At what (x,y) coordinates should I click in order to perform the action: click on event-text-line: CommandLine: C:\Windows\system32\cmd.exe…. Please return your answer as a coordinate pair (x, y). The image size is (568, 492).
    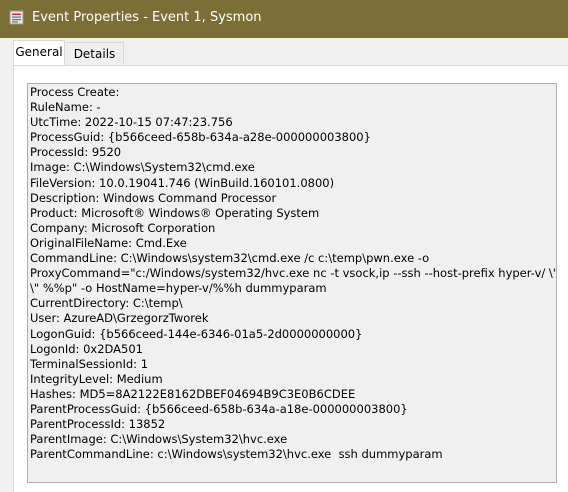
    Looking at the image, I should click on (230, 258).